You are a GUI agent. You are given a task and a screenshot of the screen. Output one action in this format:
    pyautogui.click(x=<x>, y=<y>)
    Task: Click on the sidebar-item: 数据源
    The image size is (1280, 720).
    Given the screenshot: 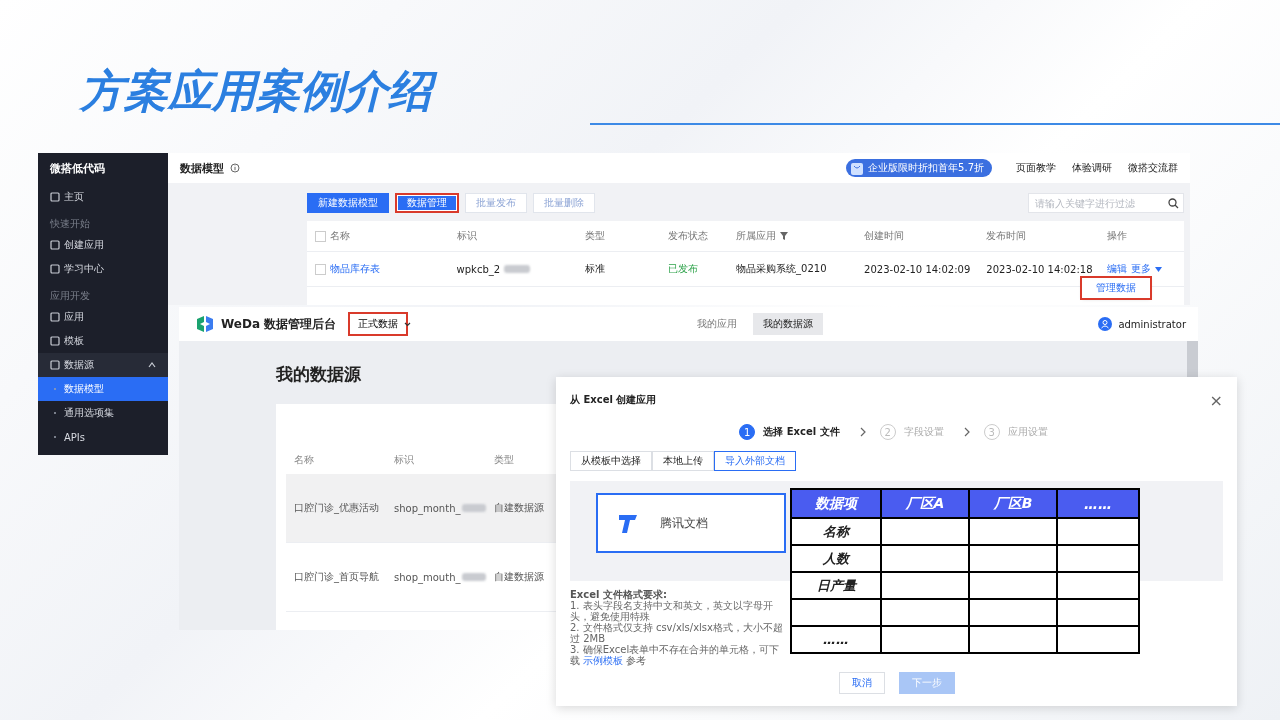 What is the action you would take?
    pyautogui.click(x=103, y=365)
    